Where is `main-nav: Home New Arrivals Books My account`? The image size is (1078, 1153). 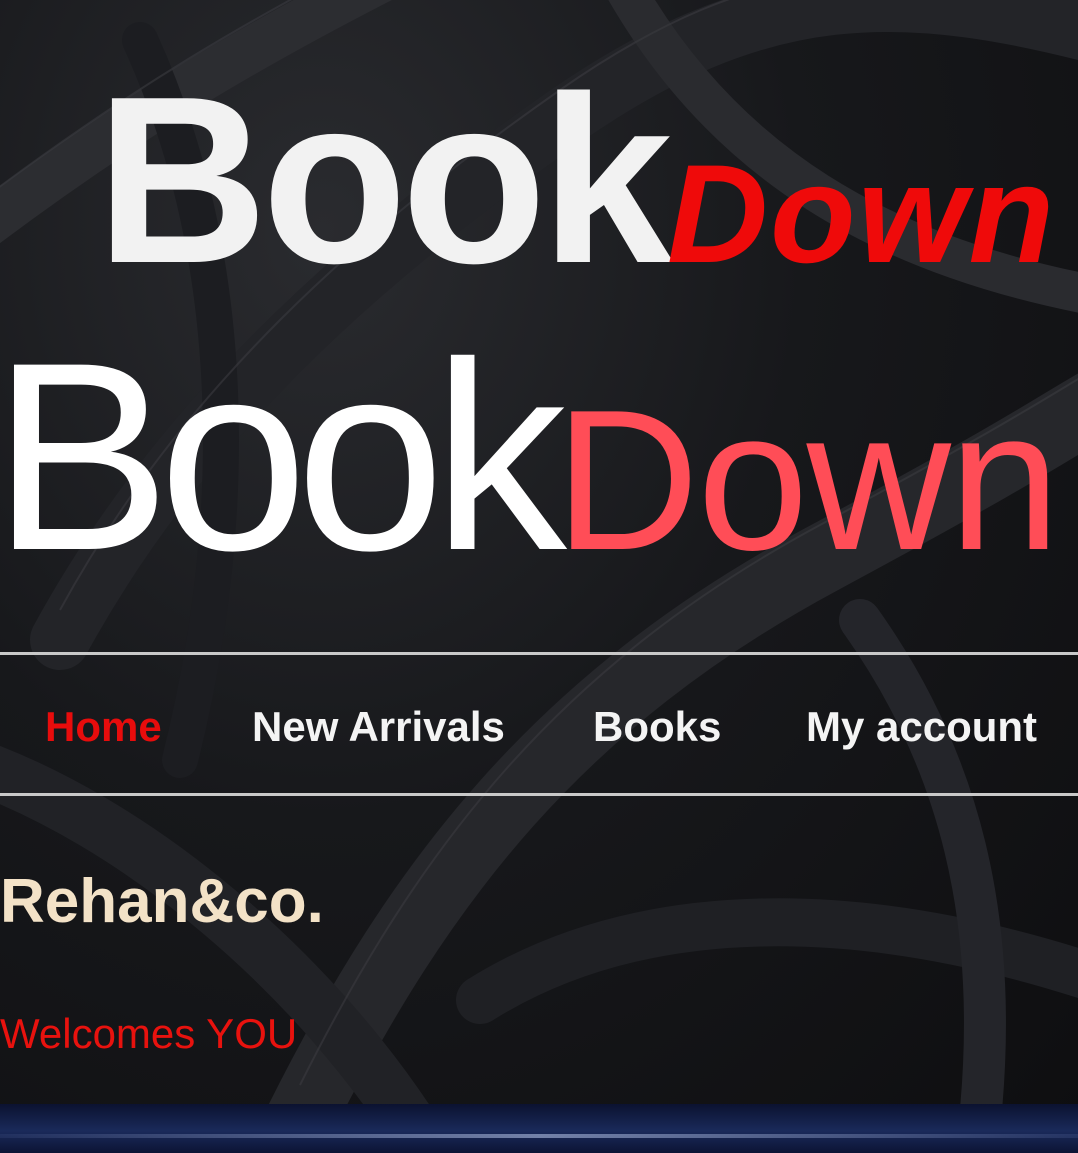 main-nav: Home New Arrivals Books My account is located at coordinates (539, 724).